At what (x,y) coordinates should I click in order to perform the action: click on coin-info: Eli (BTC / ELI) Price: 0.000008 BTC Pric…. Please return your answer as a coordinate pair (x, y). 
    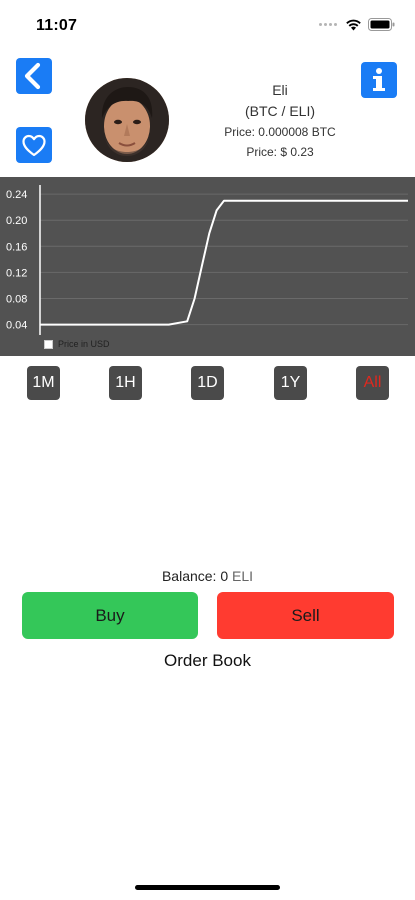
    Looking at the image, I should click on (280, 121).